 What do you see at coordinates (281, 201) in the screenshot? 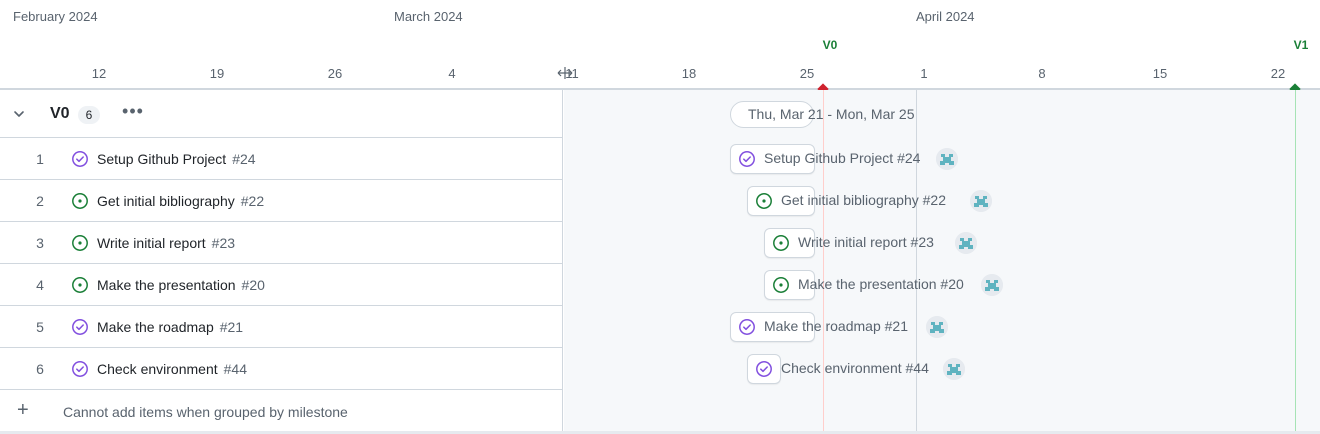
I see `table-row: 2 Get initial bibliography #22` at bounding box center [281, 201].